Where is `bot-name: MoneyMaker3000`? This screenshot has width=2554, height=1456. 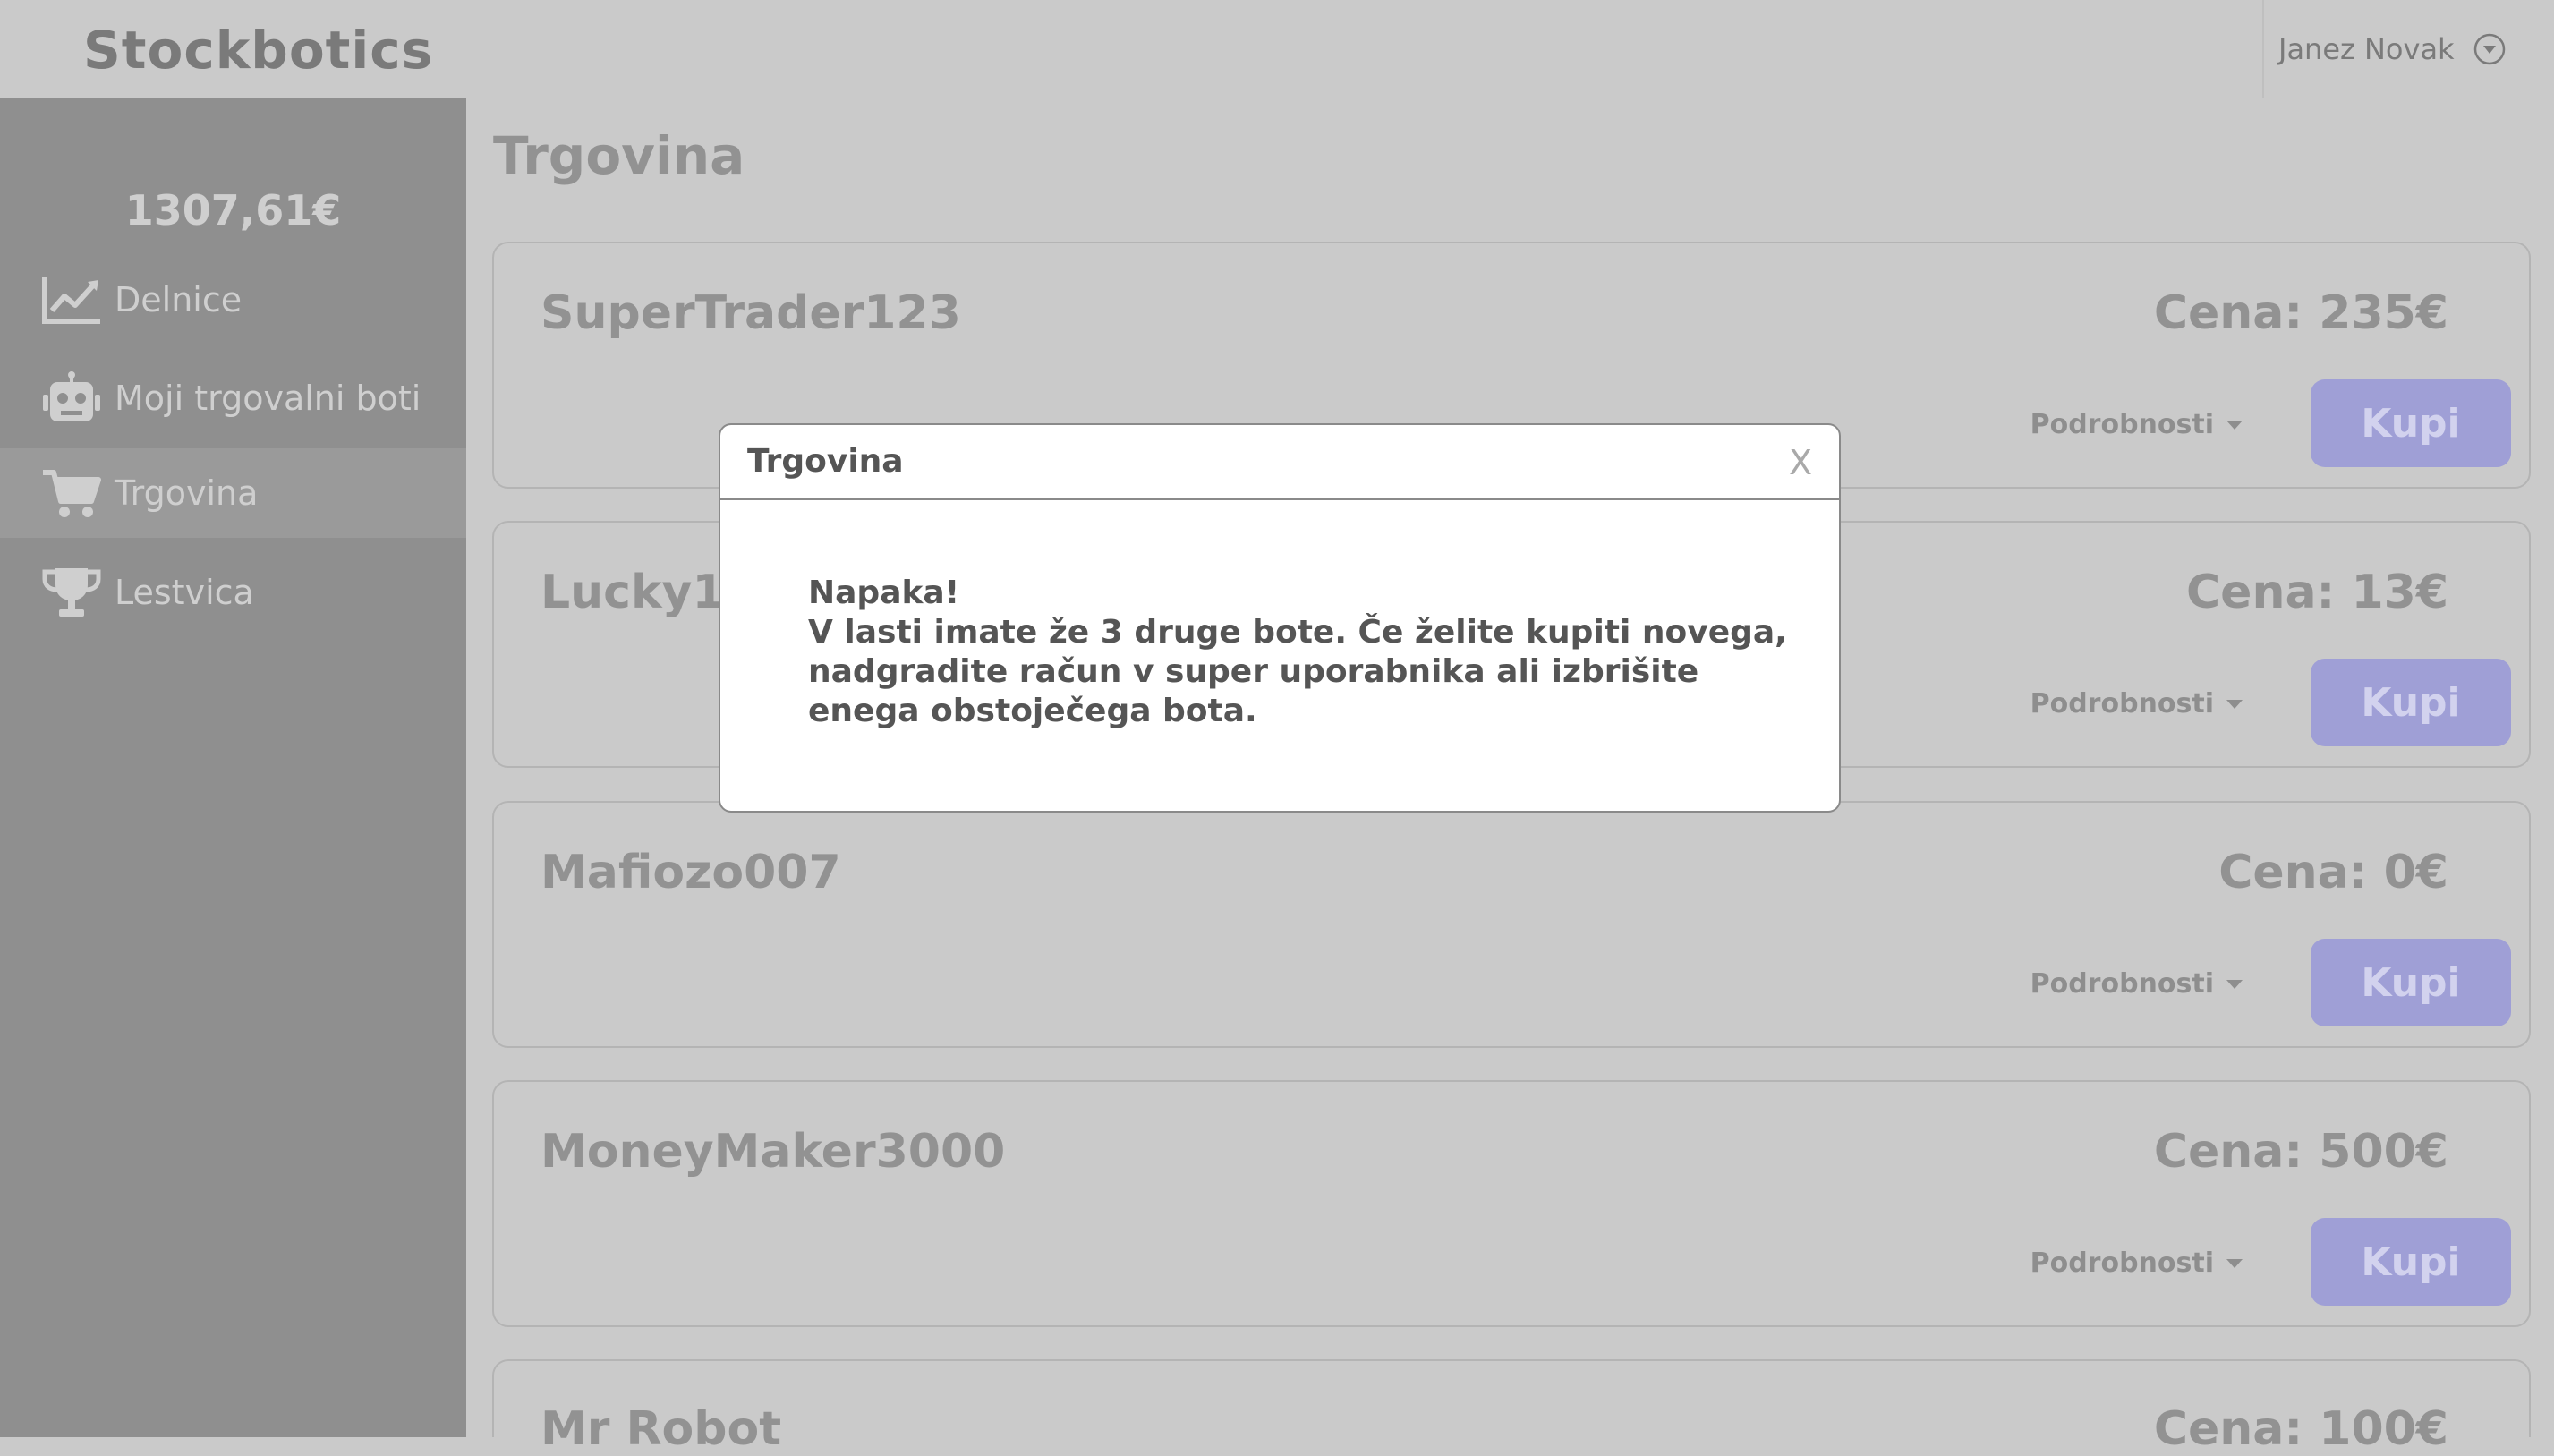 bot-name: MoneyMaker3000 is located at coordinates (773, 1152).